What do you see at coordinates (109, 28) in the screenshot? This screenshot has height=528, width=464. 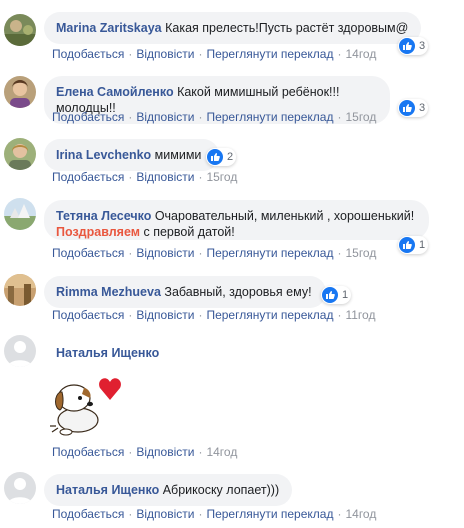 I see `comment-author: Marina Zaritskaya` at bounding box center [109, 28].